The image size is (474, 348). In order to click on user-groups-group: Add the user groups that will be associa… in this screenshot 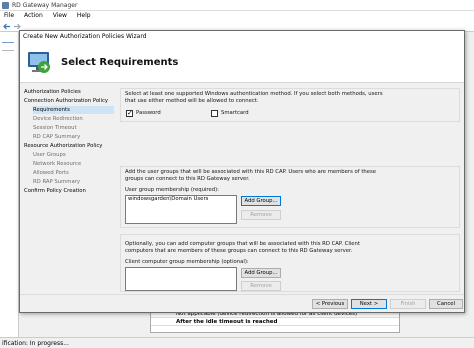, I will do `click(290, 197)`.